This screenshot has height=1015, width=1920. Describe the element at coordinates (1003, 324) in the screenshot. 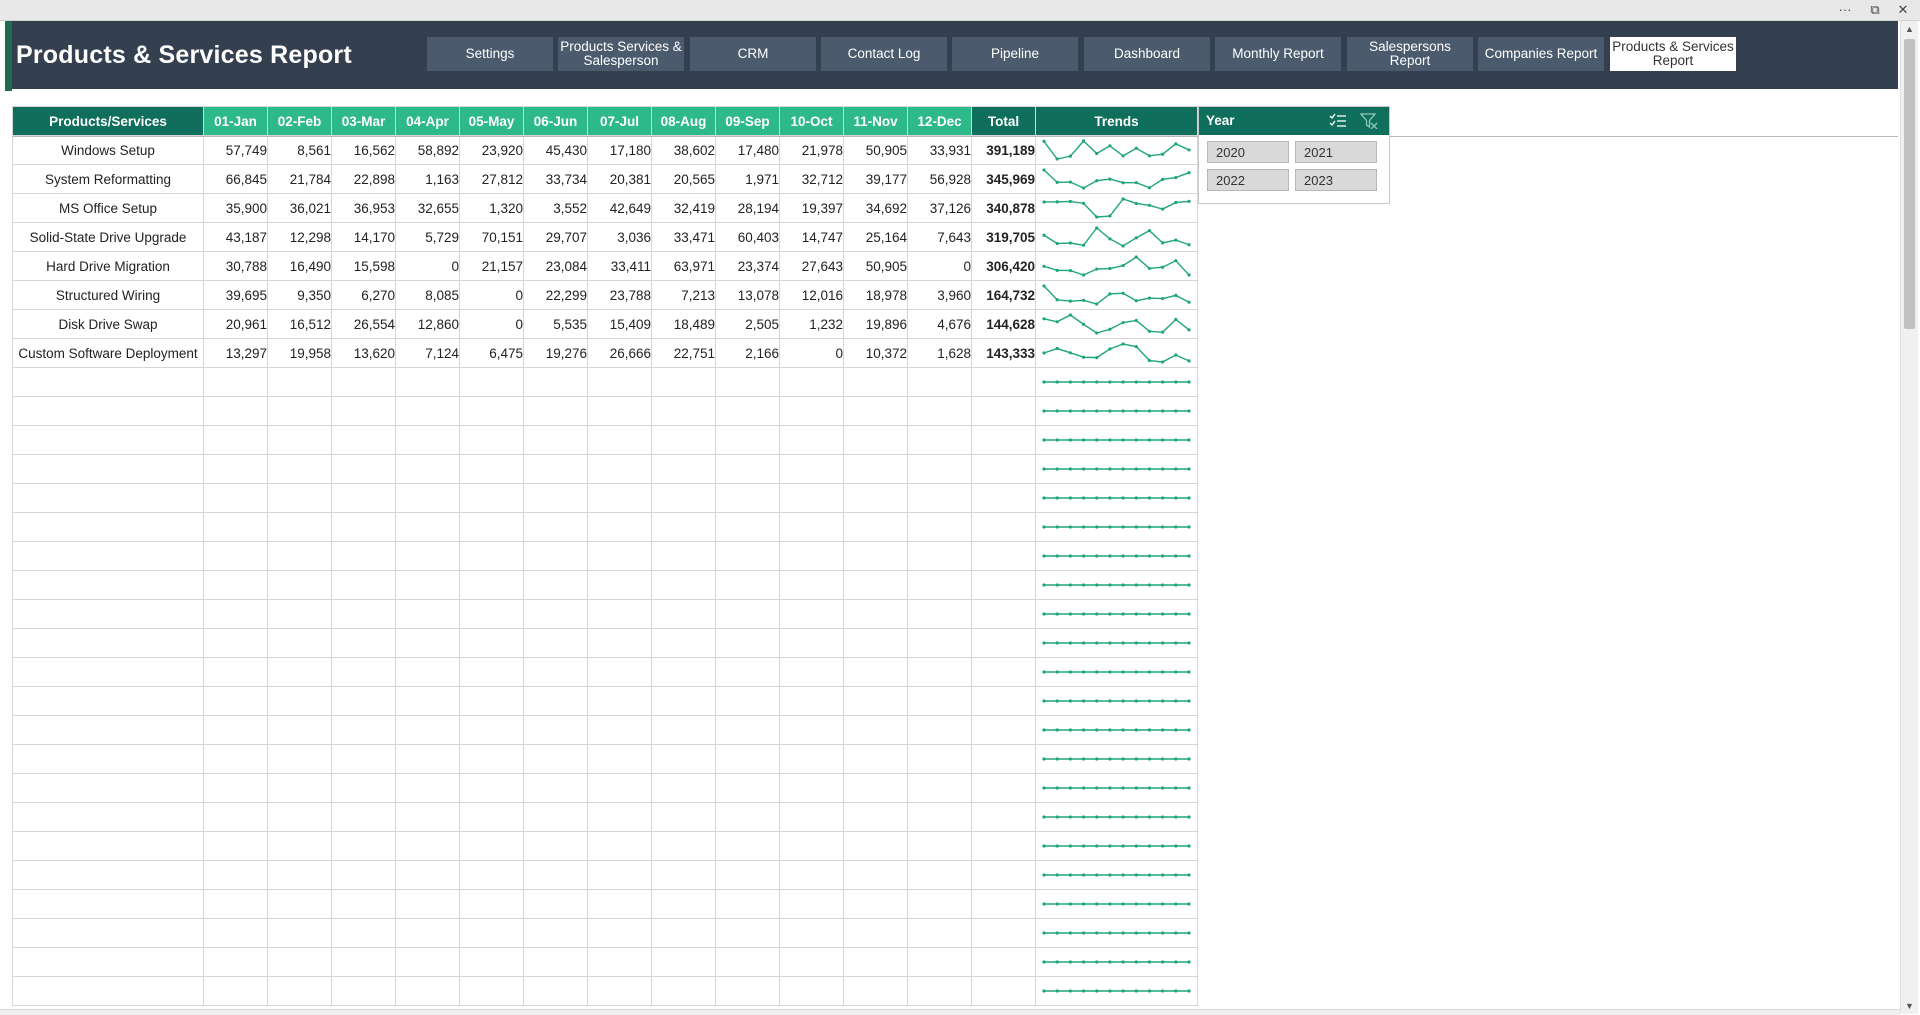

I see `total-cell: 144,628` at that location.